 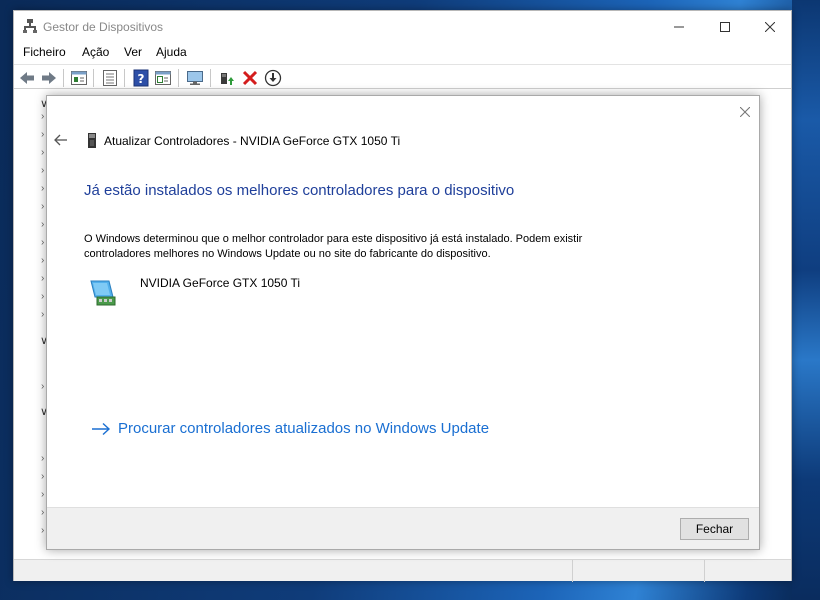 What do you see at coordinates (101, 428) in the screenshot?
I see `arrow-right-icon` at bounding box center [101, 428].